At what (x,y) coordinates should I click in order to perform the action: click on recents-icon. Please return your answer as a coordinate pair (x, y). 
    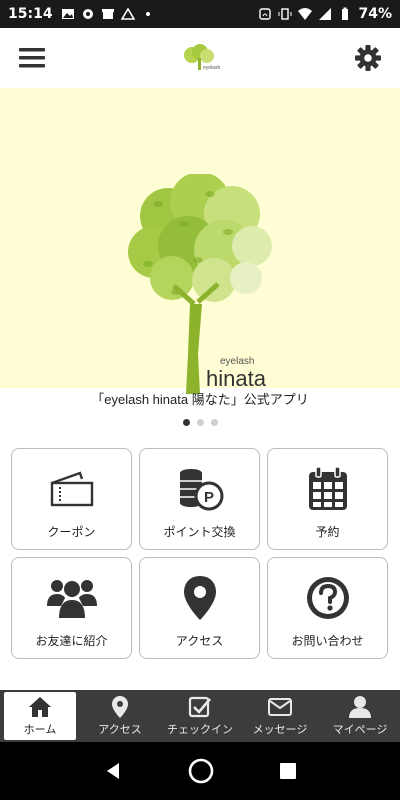
    Looking at the image, I should click on (288, 771).